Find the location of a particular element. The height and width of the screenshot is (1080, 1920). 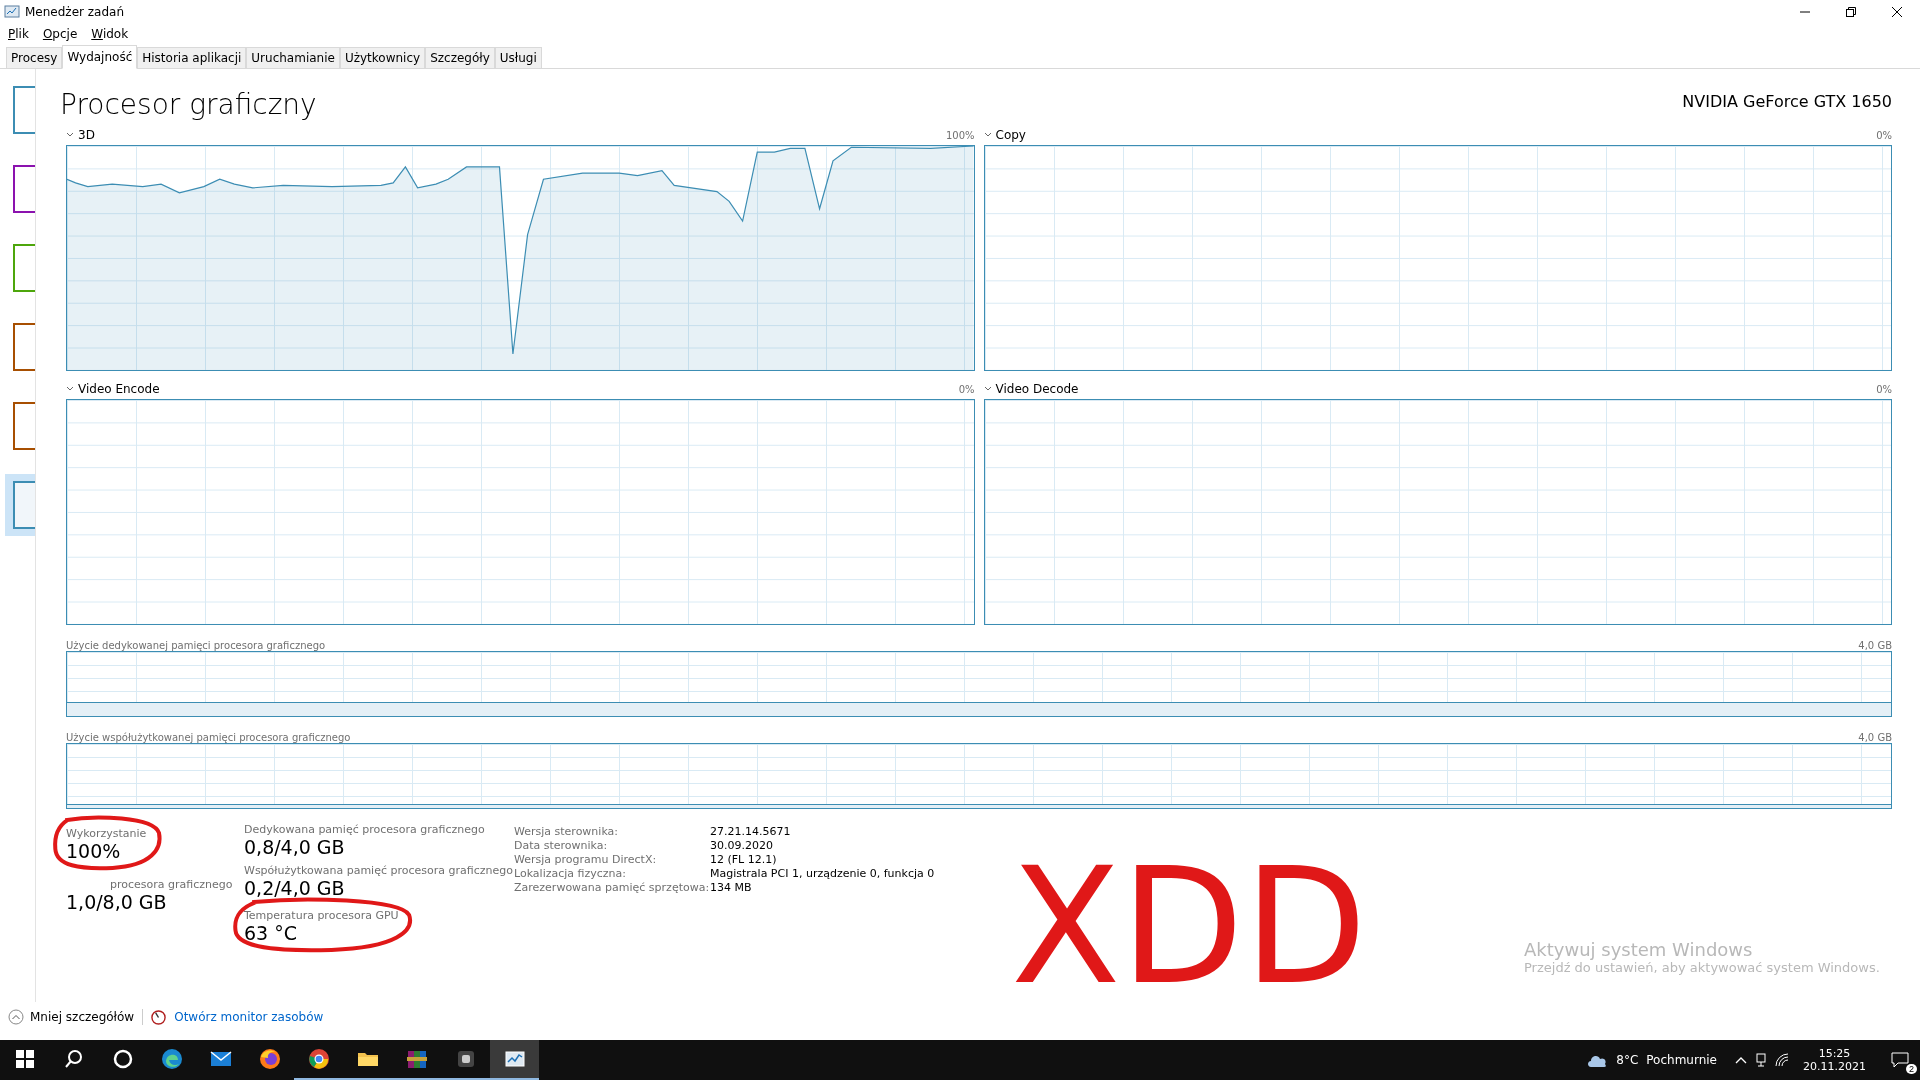

sidebar-item is located at coordinates (20, 505).